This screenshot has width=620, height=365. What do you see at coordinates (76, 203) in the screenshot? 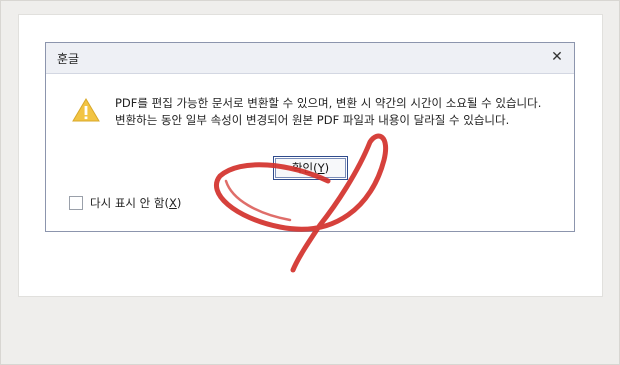
I see `dont-show-checkbox` at bounding box center [76, 203].